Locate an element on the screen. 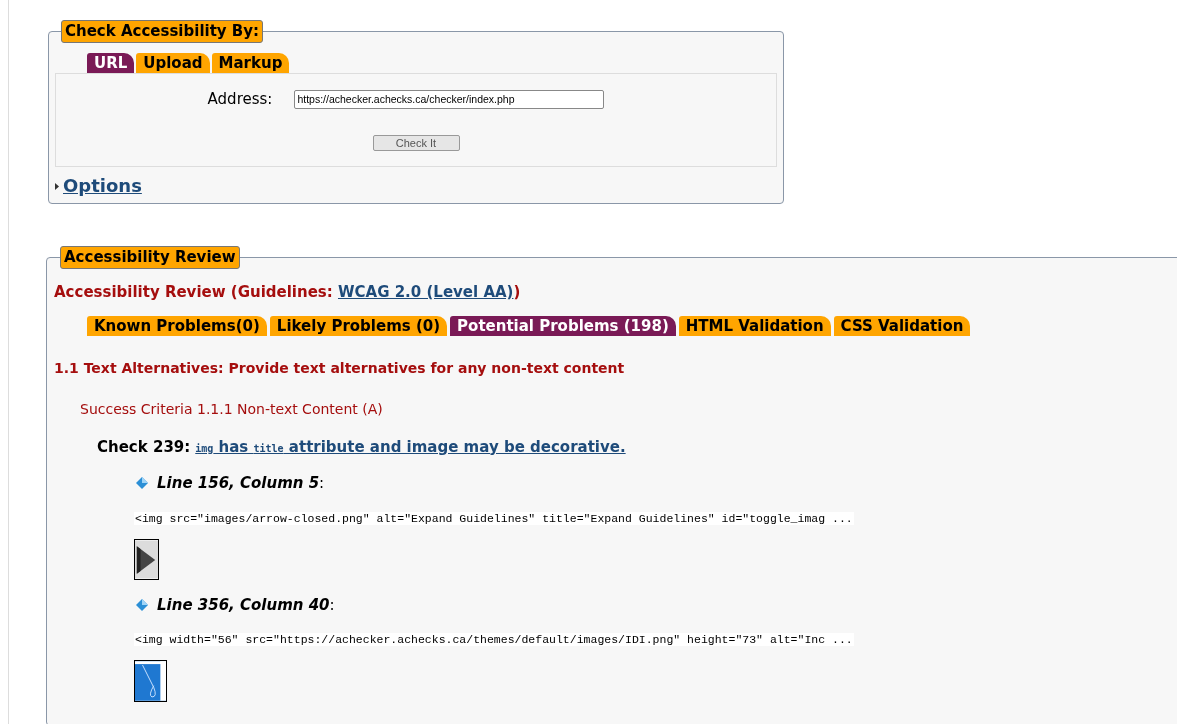 This screenshot has width=1177, height=724. location-text: Line 156, Column 5 is located at coordinates (238, 483).